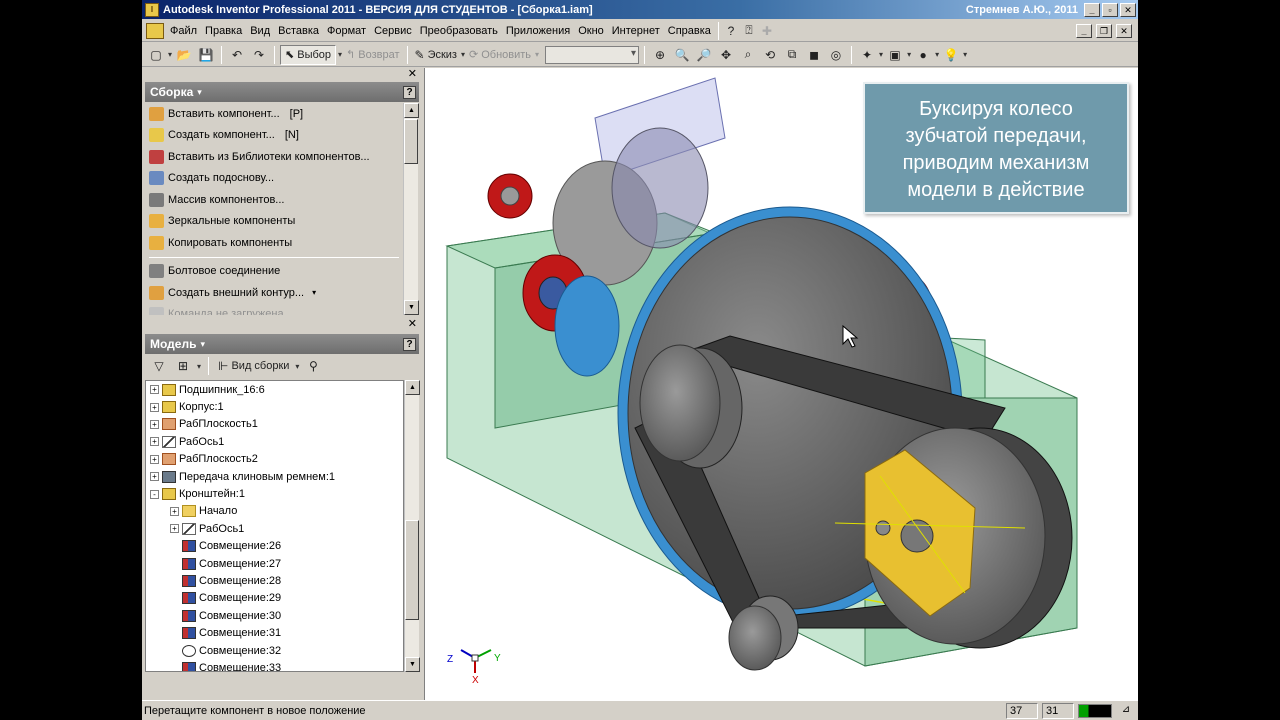  What do you see at coordinates (923, 55) in the screenshot?
I see `lighting-icon: ●` at bounding box center [923, 55].